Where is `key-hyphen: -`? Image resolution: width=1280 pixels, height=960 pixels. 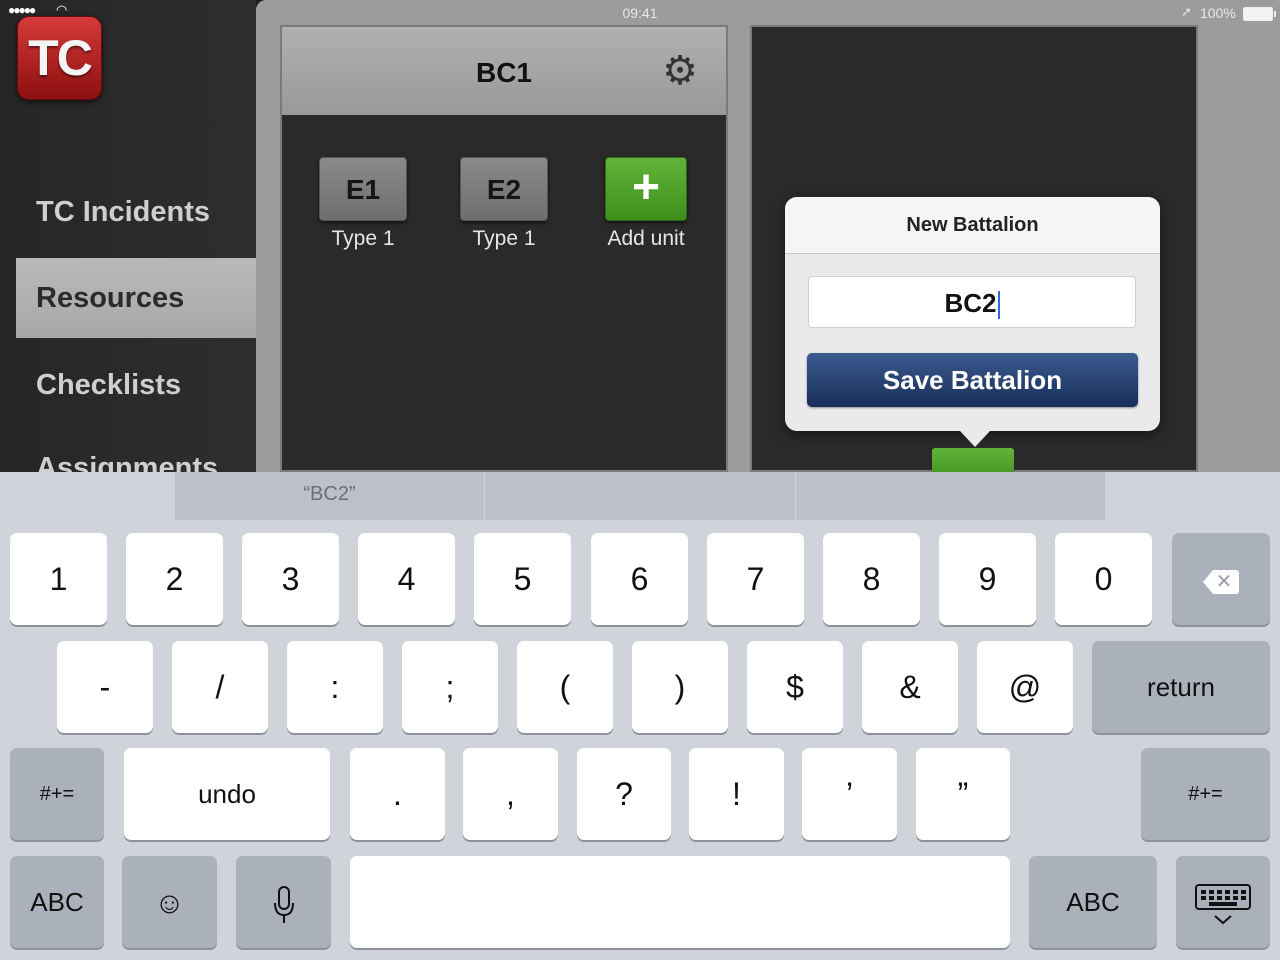
key-hyphen: - is located at coordinates (105, 687).